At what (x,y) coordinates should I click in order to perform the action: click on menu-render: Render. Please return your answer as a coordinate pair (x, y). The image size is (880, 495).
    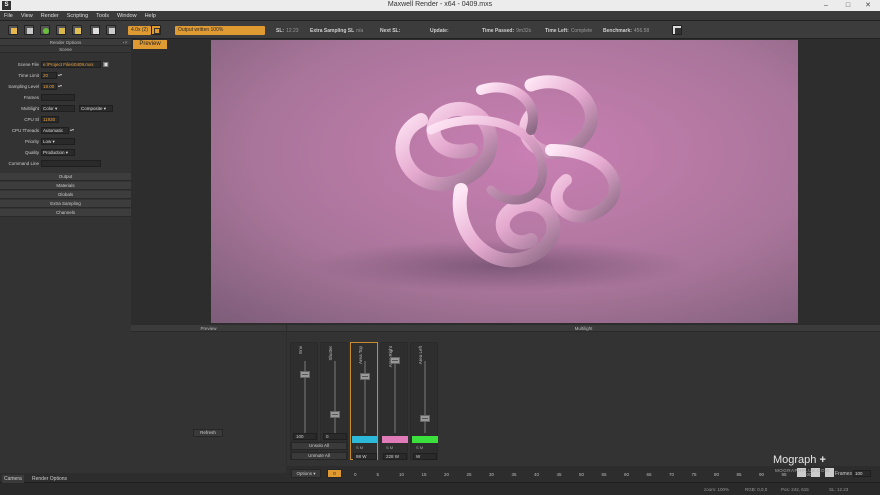
    Looking at the image, I should click on (50, 15).